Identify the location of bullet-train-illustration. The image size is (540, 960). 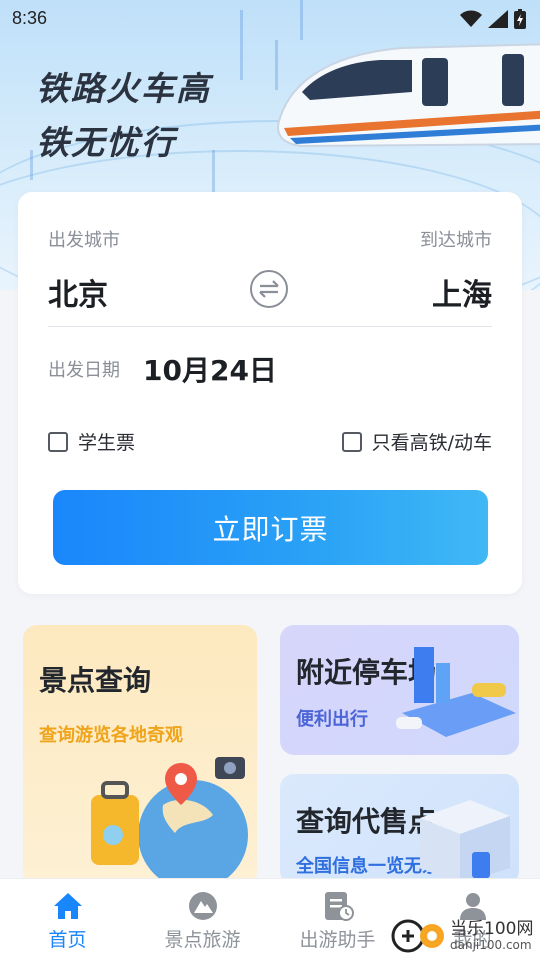
(408, 95).